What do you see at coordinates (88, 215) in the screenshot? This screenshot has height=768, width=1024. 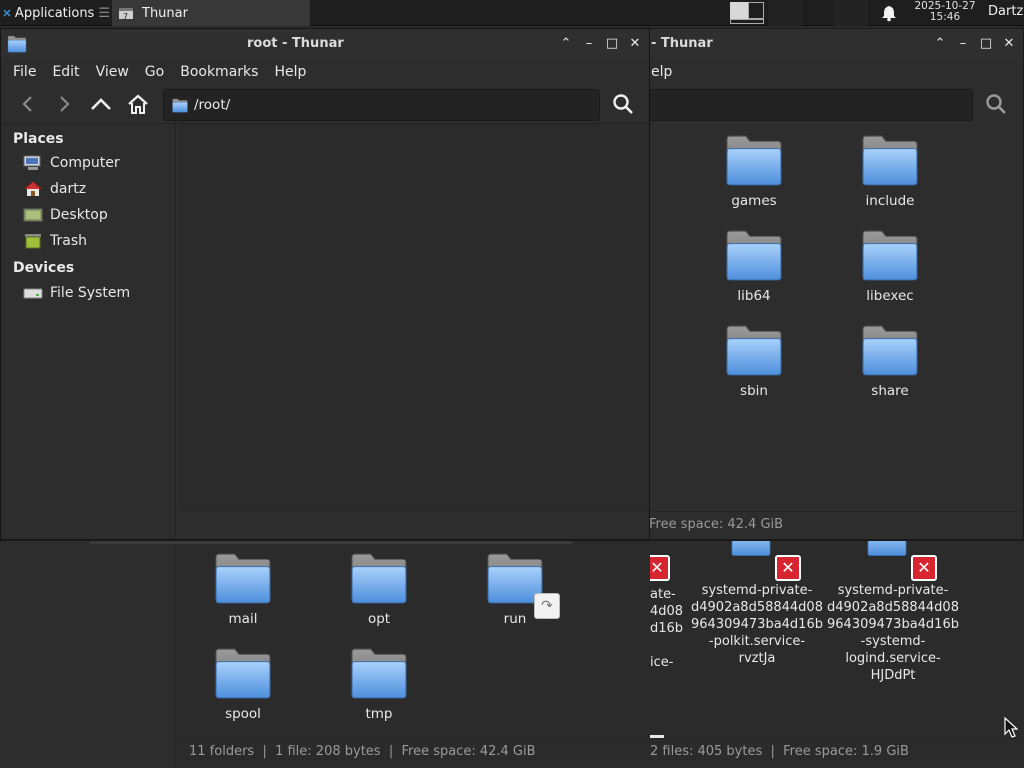 I see `sidebar-item-desktop: Desktop` at bounding box center [88, 215].